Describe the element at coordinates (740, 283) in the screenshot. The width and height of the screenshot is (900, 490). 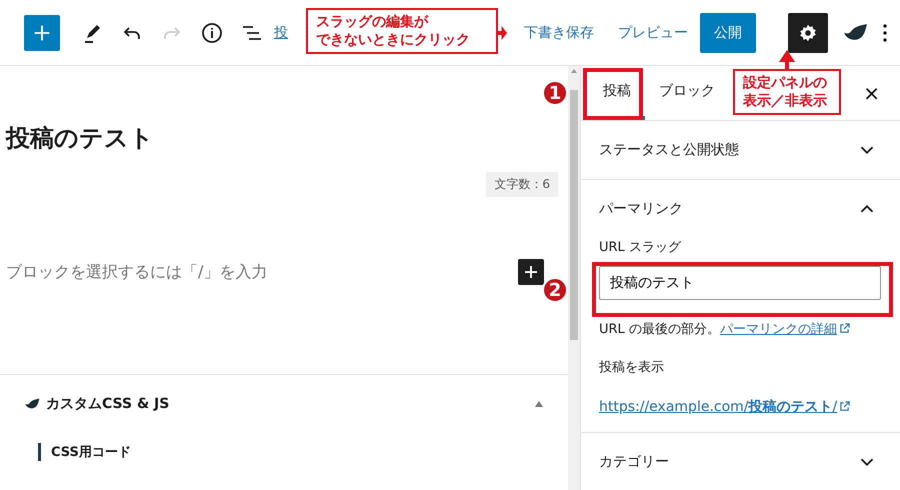
I see `slug-input: 投稿のテスト` at that location.